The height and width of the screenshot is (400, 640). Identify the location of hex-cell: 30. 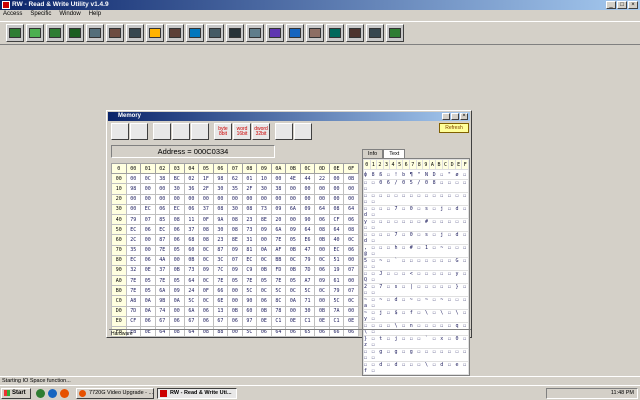
(177, 189).